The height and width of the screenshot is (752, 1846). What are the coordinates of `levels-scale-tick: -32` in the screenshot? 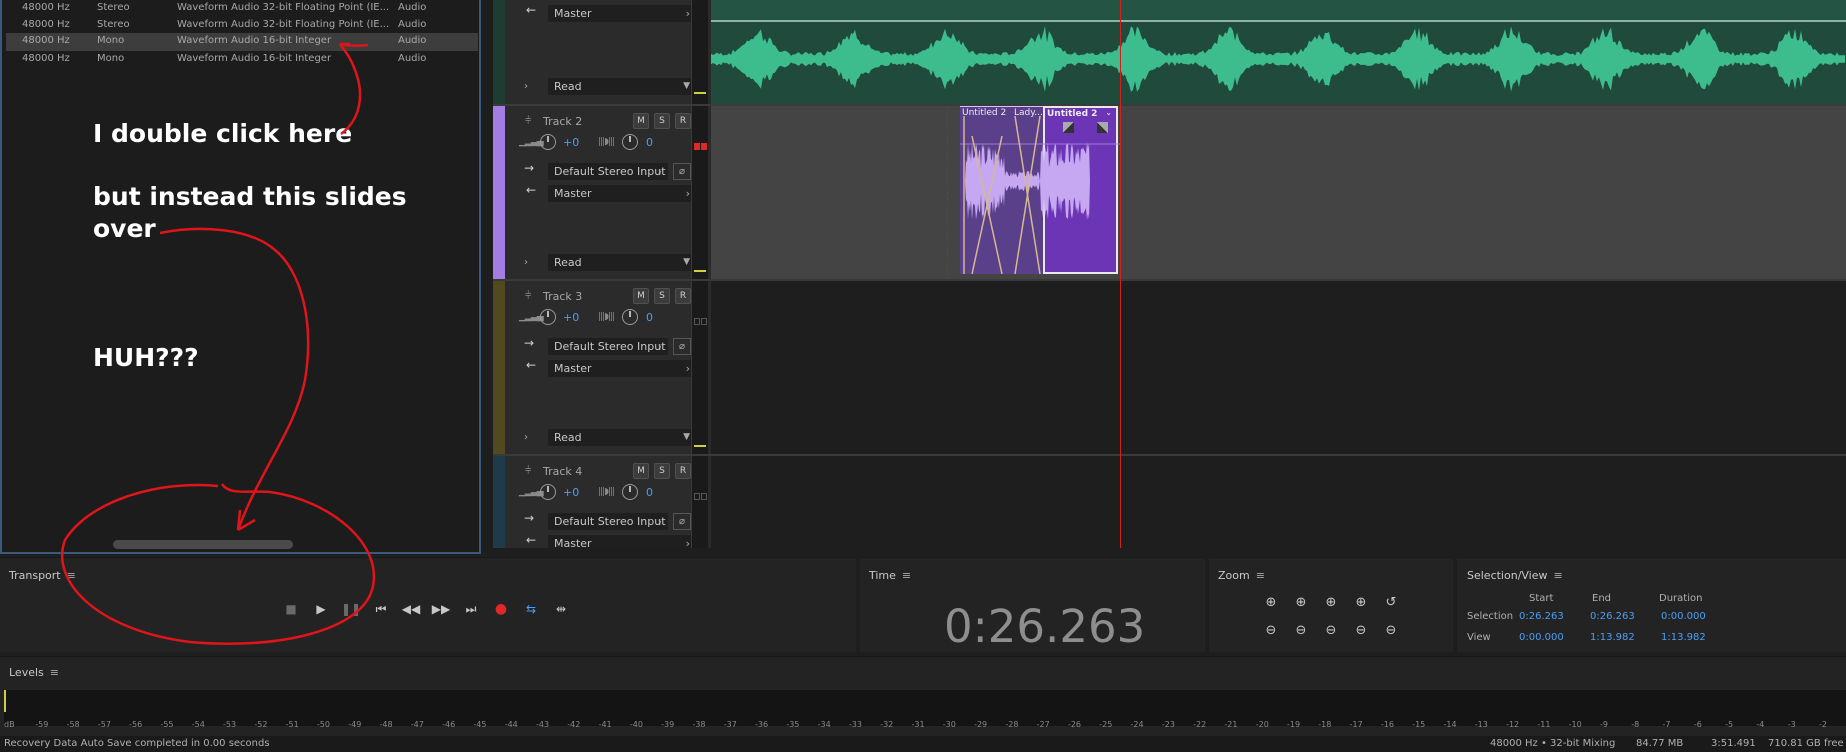 It's located at (887, 724).